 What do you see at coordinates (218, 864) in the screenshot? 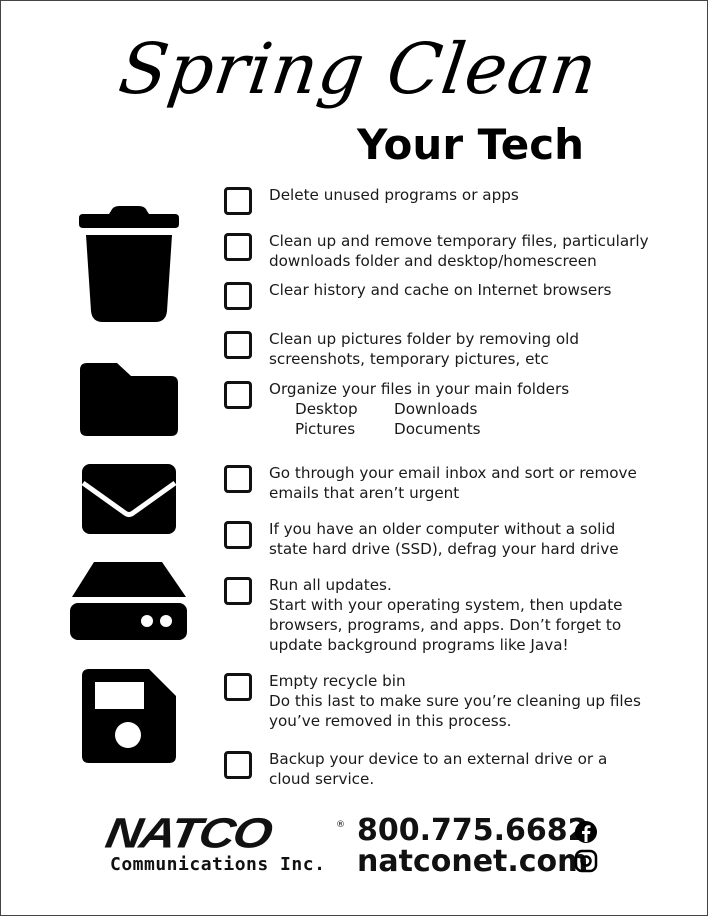
I see `company-name: Communications Inc.` at bounding box center [218, 864].